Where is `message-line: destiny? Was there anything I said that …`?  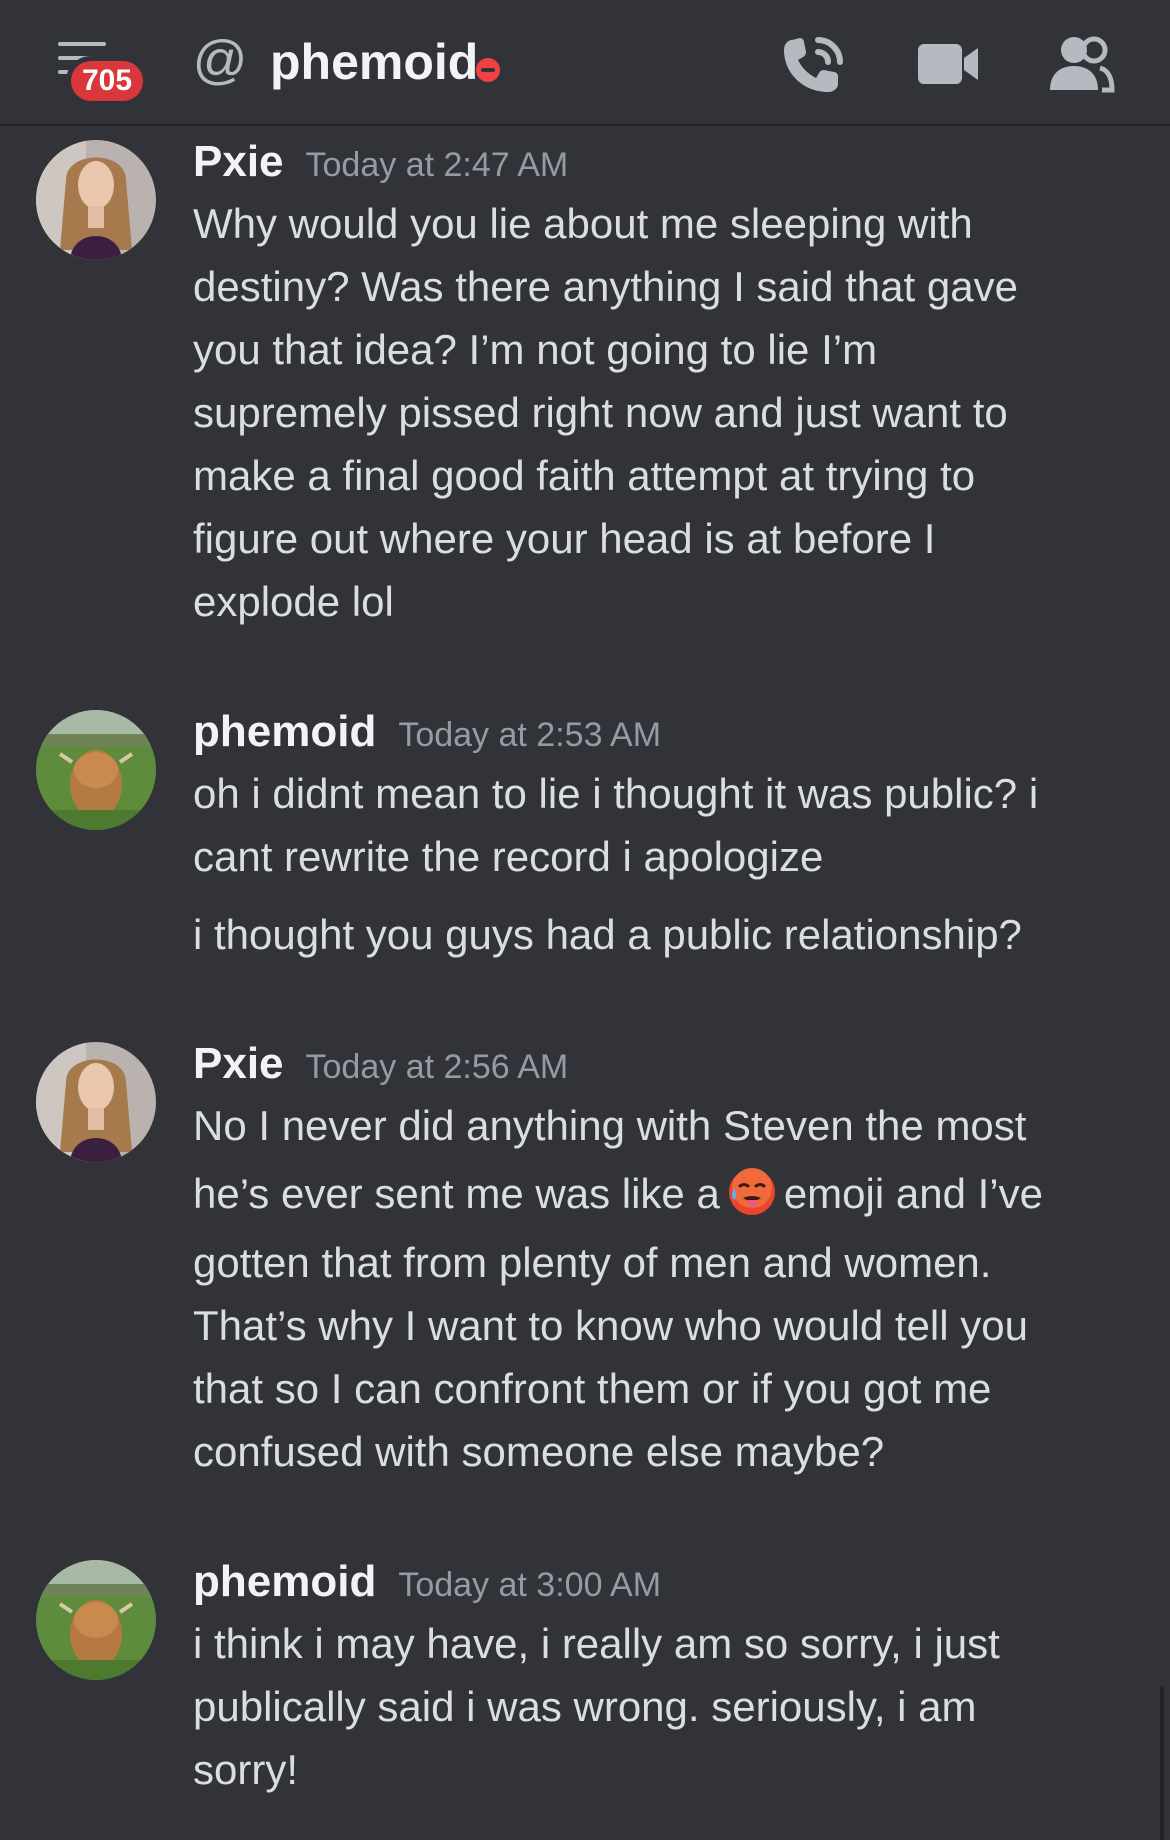 message-line: destiny? Was there anything I said that … is located at coordinates (605, 286).